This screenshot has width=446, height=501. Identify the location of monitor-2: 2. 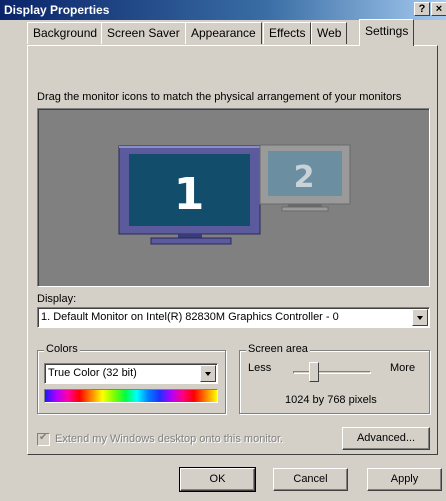
(305, 178).